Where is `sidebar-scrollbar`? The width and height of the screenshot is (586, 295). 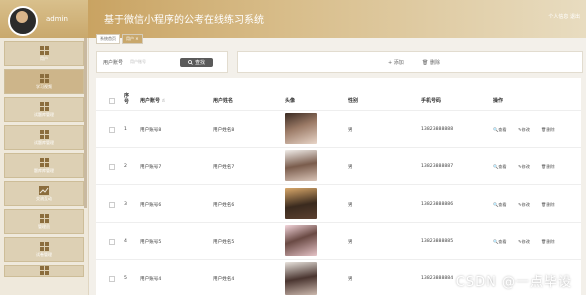 sidebar-scrollbar is located at coordinates (85, 123).